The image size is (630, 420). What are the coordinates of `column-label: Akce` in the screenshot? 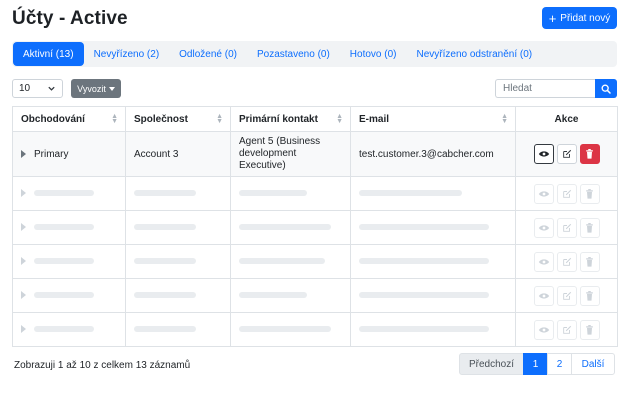 It's located at (566, 119).